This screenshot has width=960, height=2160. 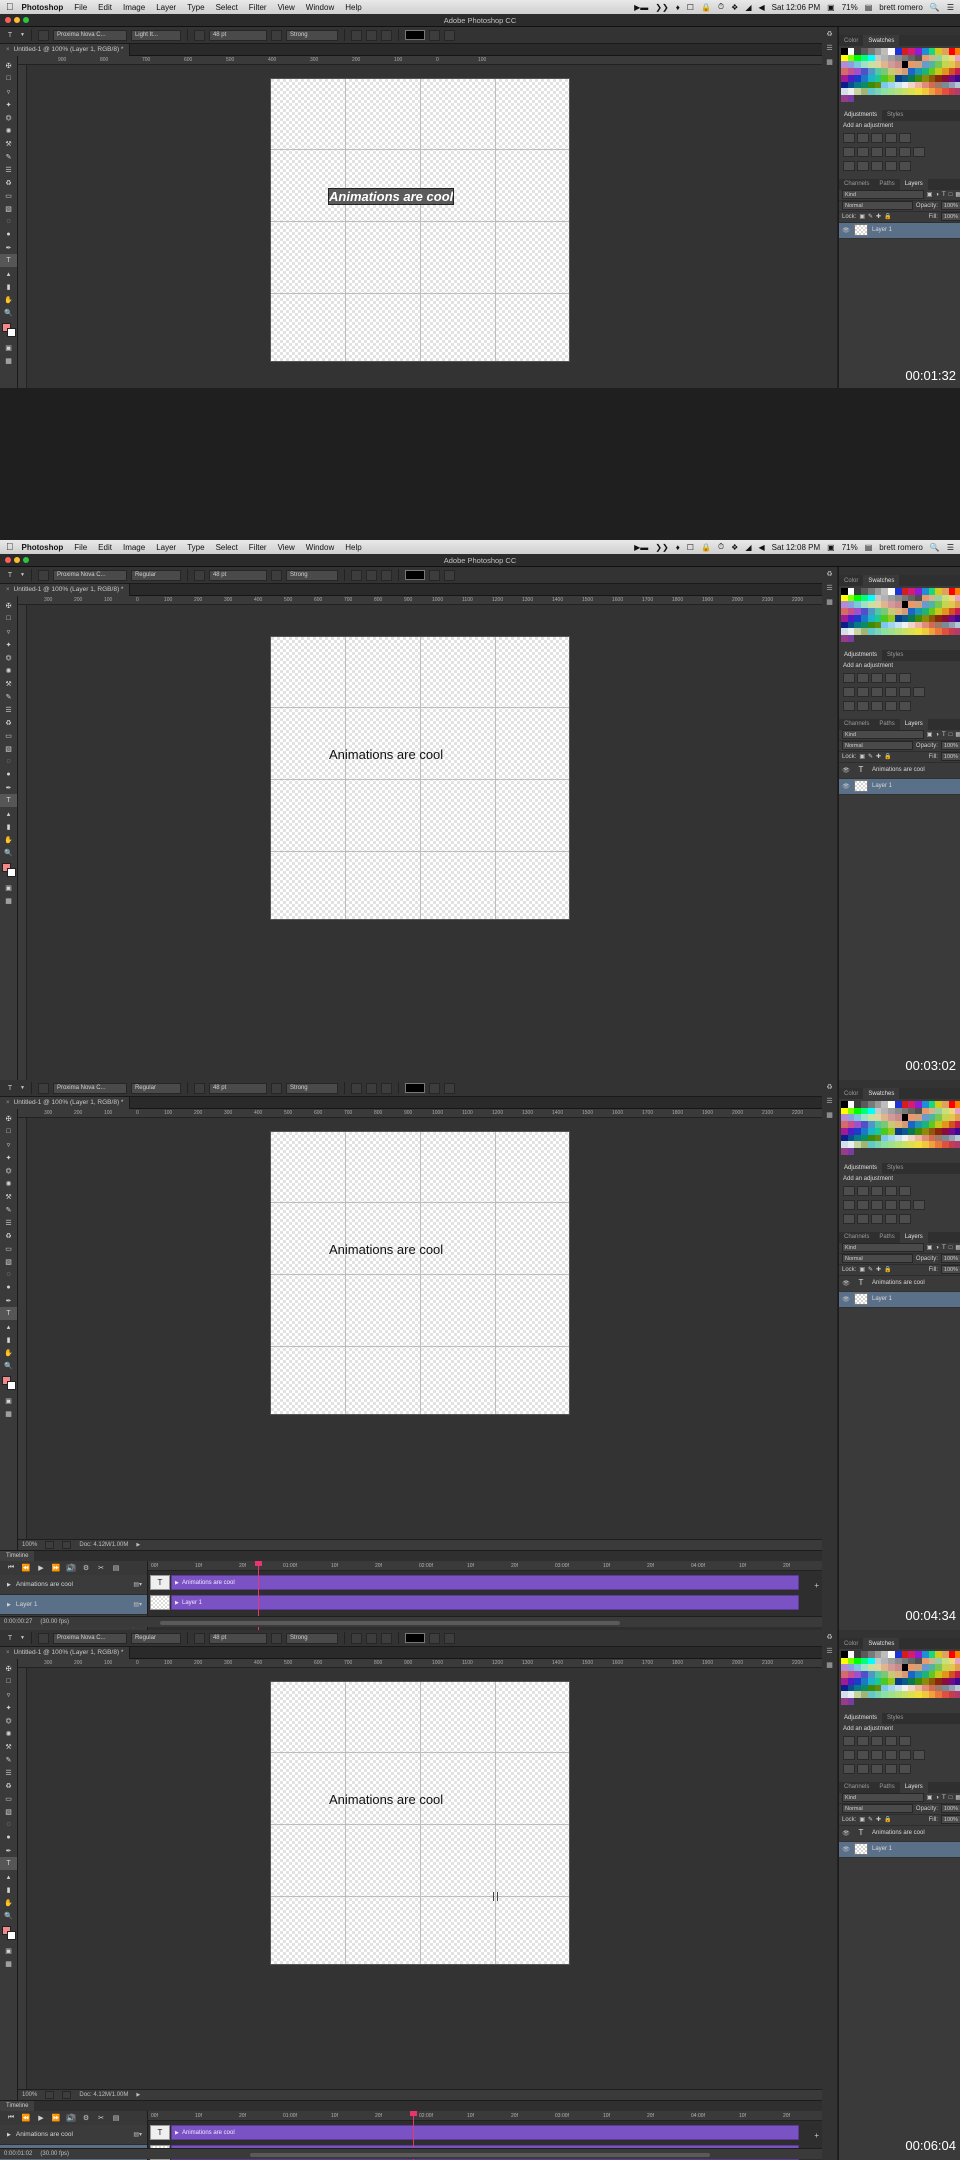 What do you see at coordinates (899, 230) in the screenshot?
I see `layer-row-layer-1: 👁 Layer 1` at bounding box center [899, 230].